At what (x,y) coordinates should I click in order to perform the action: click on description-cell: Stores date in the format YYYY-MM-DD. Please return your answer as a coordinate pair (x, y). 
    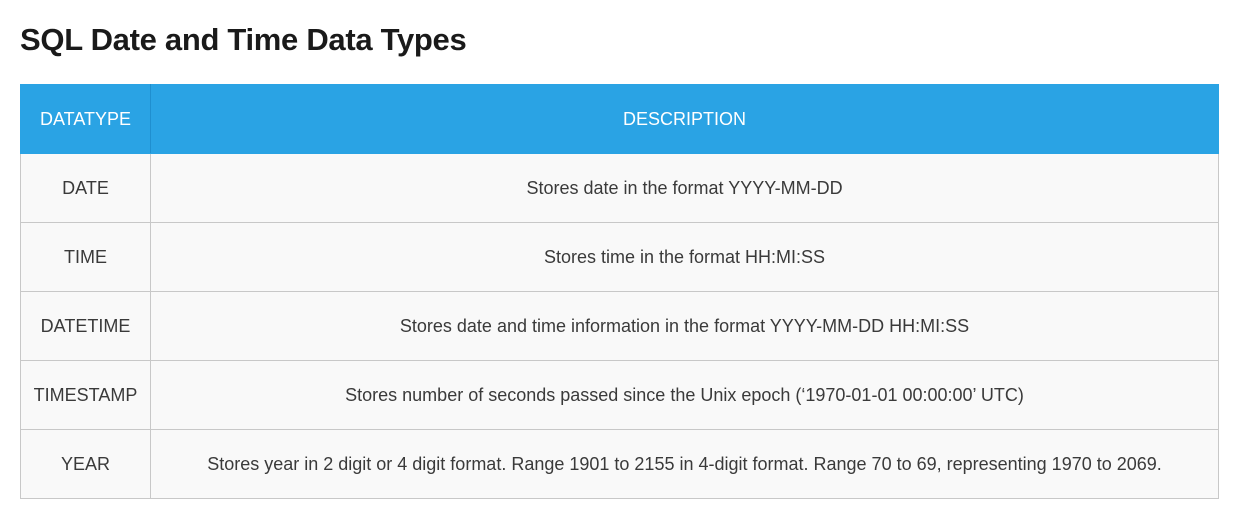
    Looking at the image, I should click on (684, 188).